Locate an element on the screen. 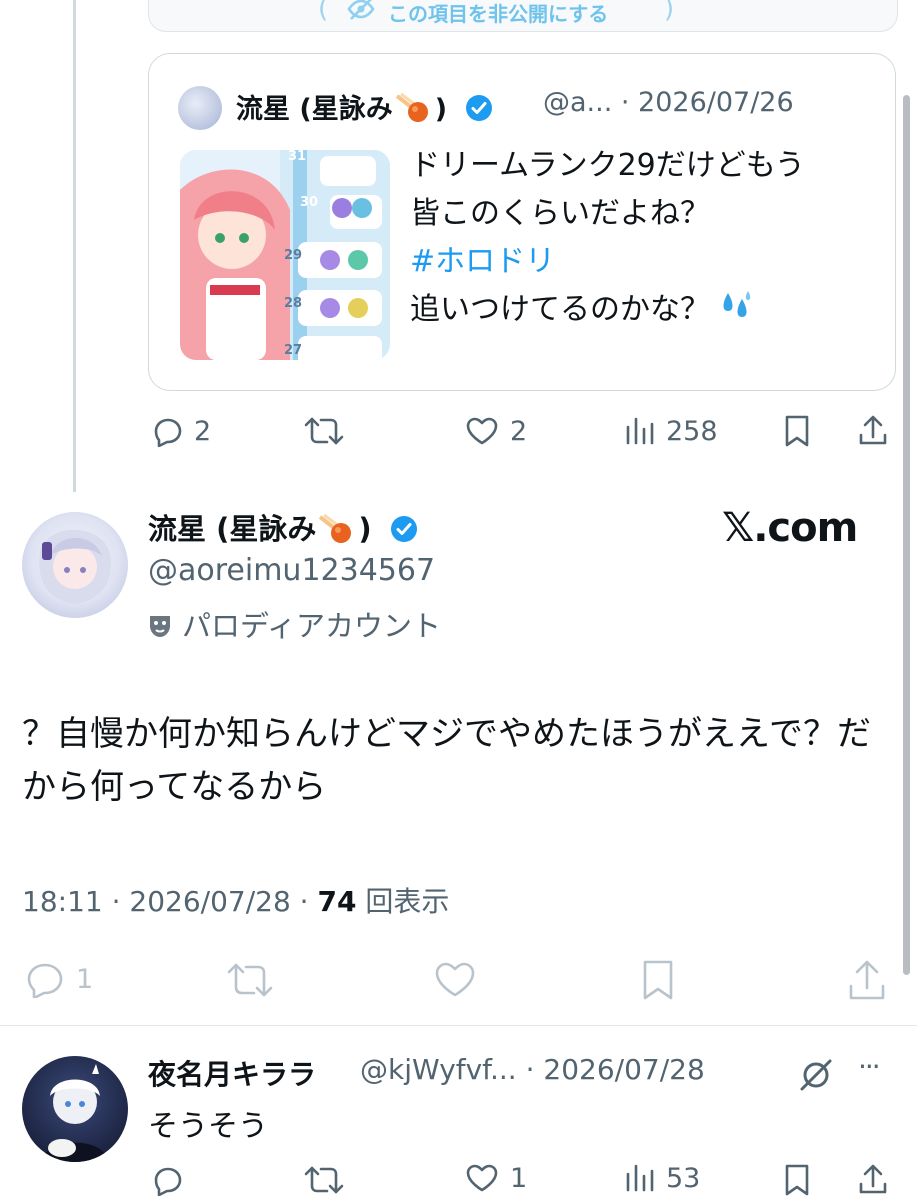 The image size is (917, 1200). like-button: 2 is located at coordinates (495, 431).